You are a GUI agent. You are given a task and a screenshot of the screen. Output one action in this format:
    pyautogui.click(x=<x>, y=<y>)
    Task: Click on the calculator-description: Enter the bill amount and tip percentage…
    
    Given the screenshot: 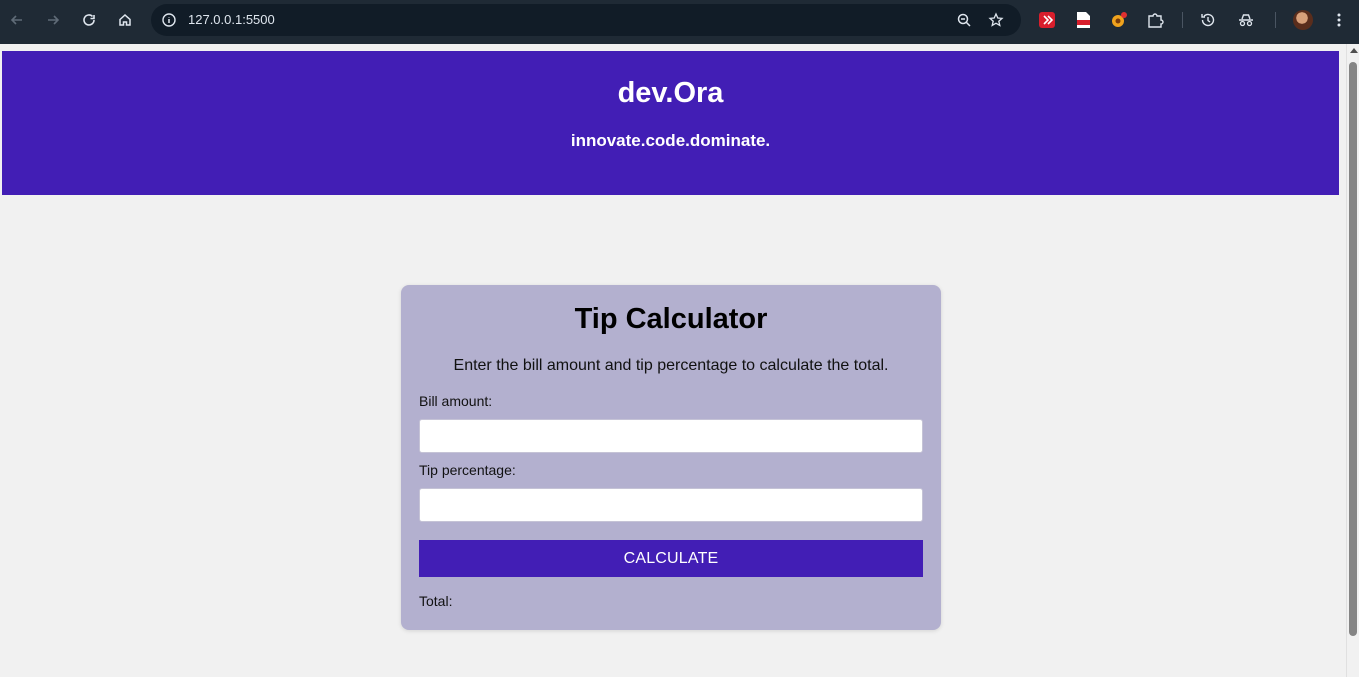 What is the action you would take?
    pyautogui.click(x=671, y=365)
    